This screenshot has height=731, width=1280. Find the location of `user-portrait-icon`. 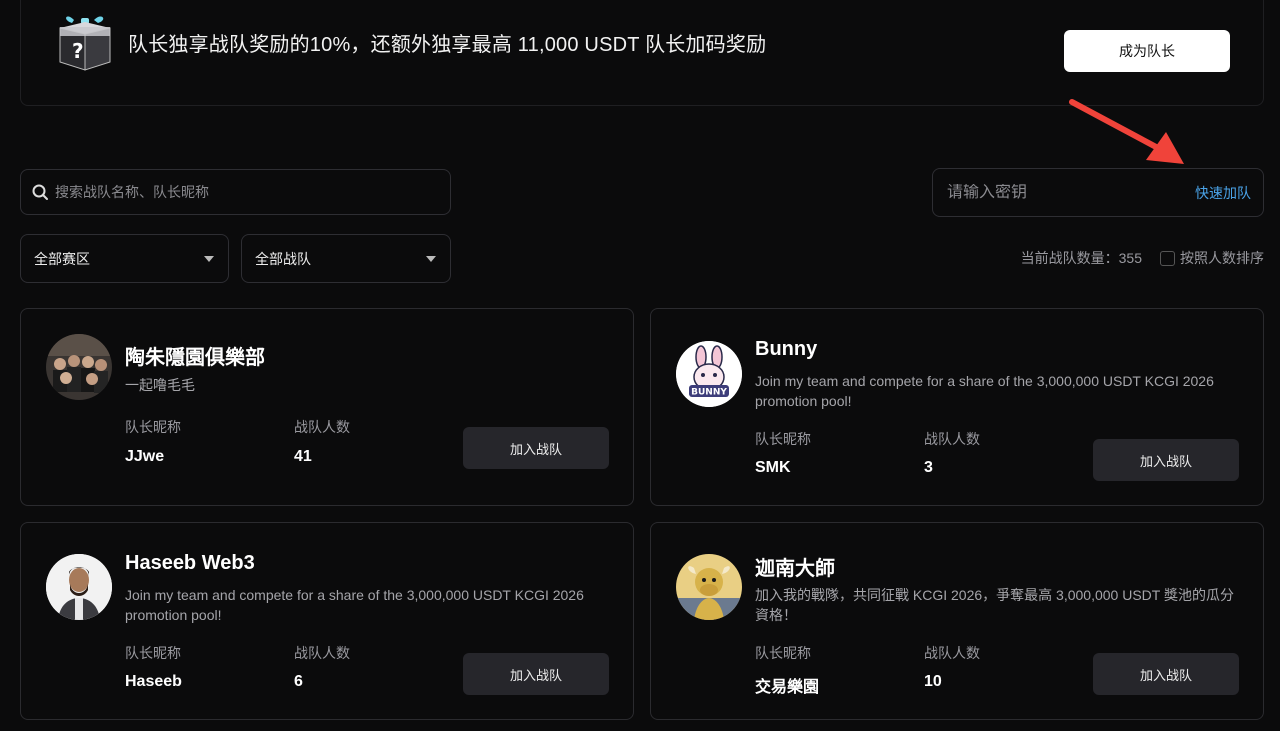

user-portrait-icon is located at coordinates (79, 587).